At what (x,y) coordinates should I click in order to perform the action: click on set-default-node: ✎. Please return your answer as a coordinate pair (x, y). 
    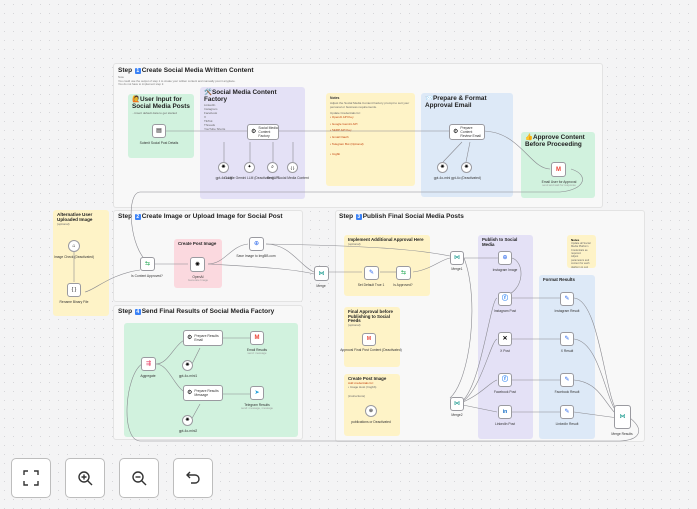
    Looking at the image, I should click on (371, 273).